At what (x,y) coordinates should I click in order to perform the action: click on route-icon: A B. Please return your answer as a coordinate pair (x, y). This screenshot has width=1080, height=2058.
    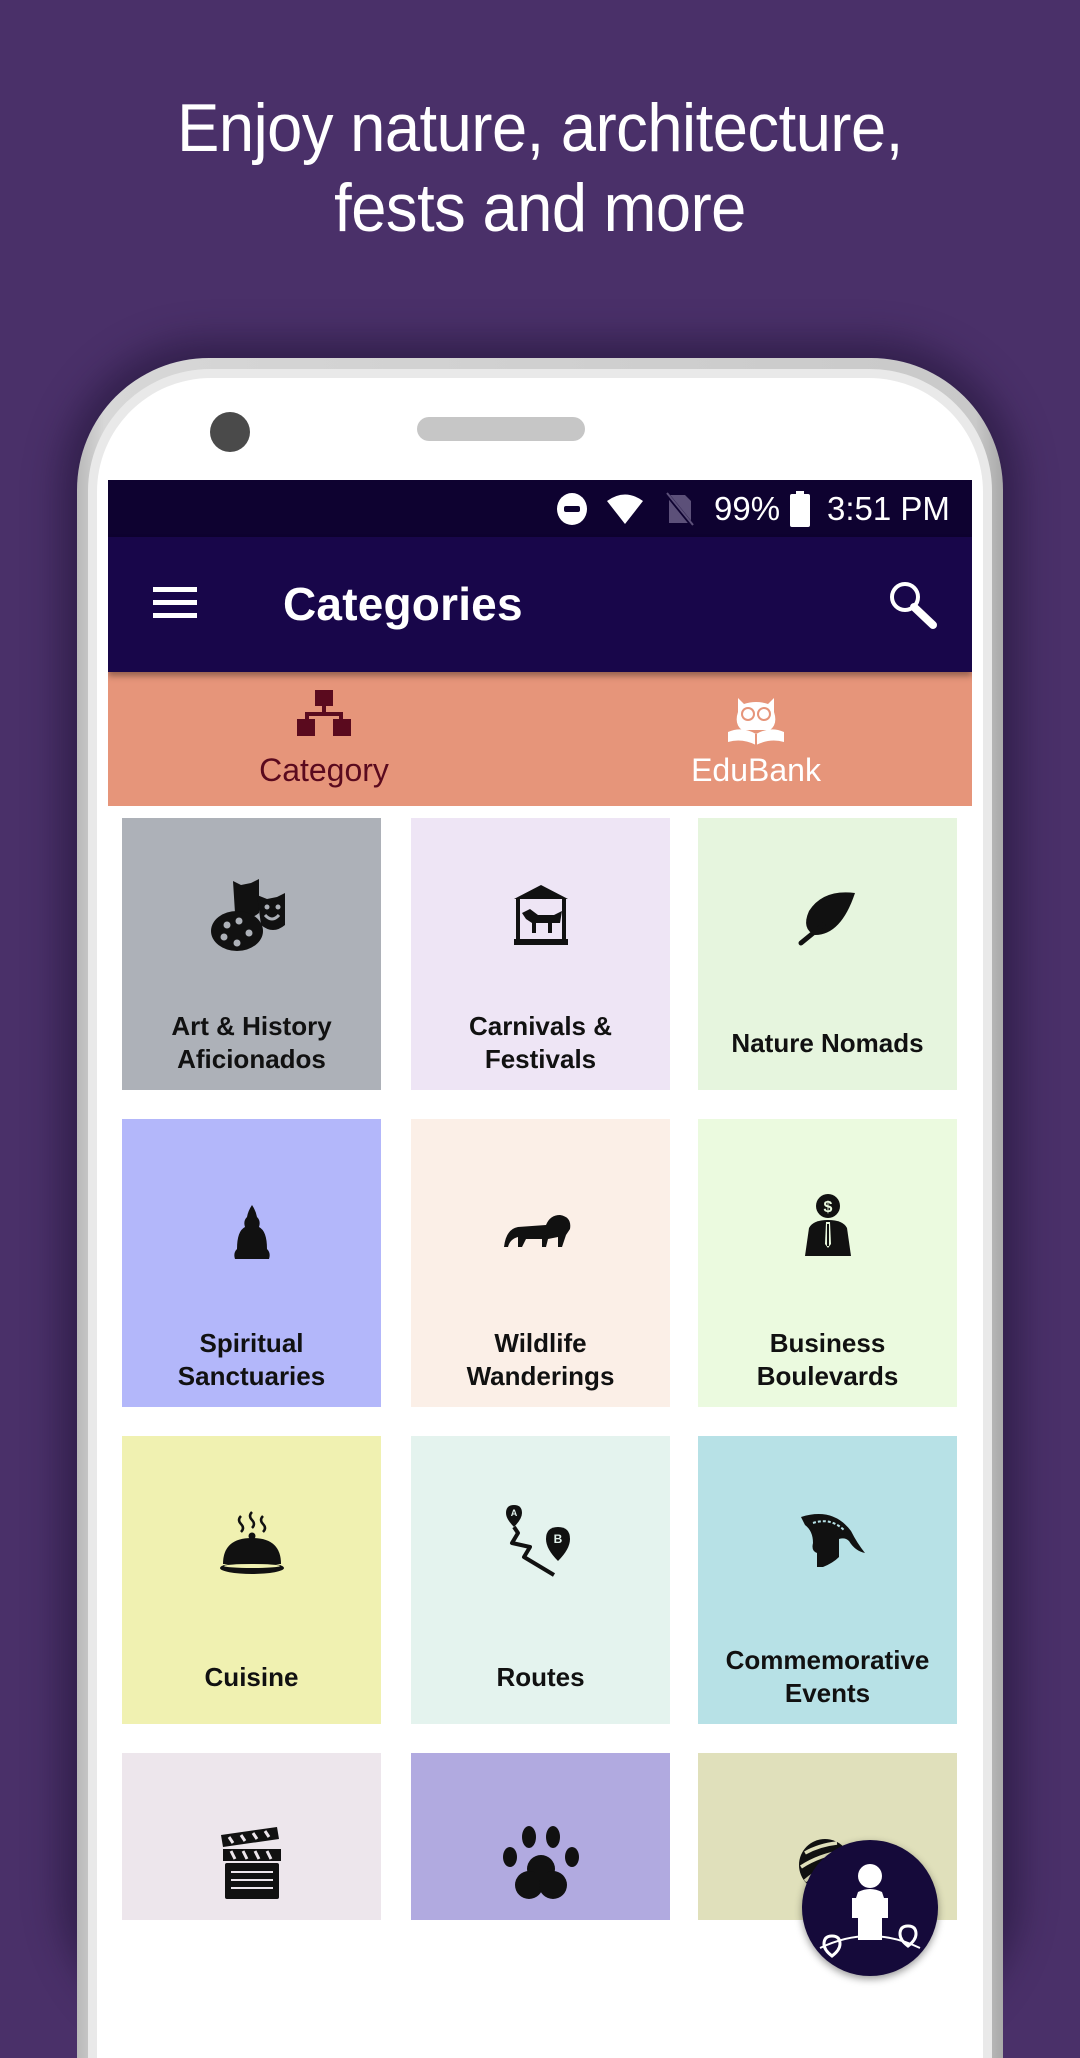
    Looking at the image, I should click on (541, 1546).